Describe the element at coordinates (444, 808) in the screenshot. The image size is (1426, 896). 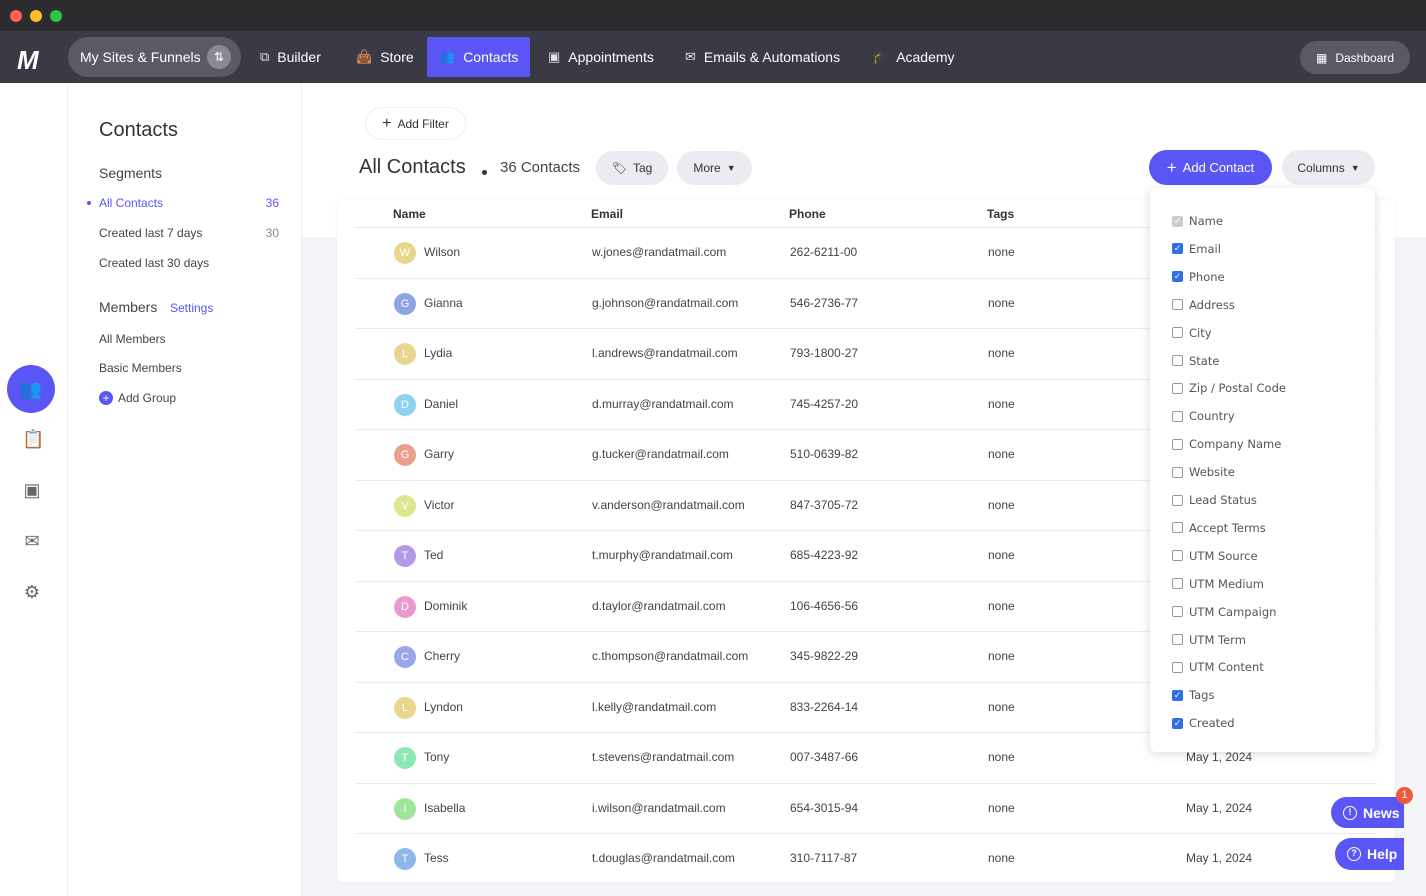
I see `contact-name: Isabella` at that location.